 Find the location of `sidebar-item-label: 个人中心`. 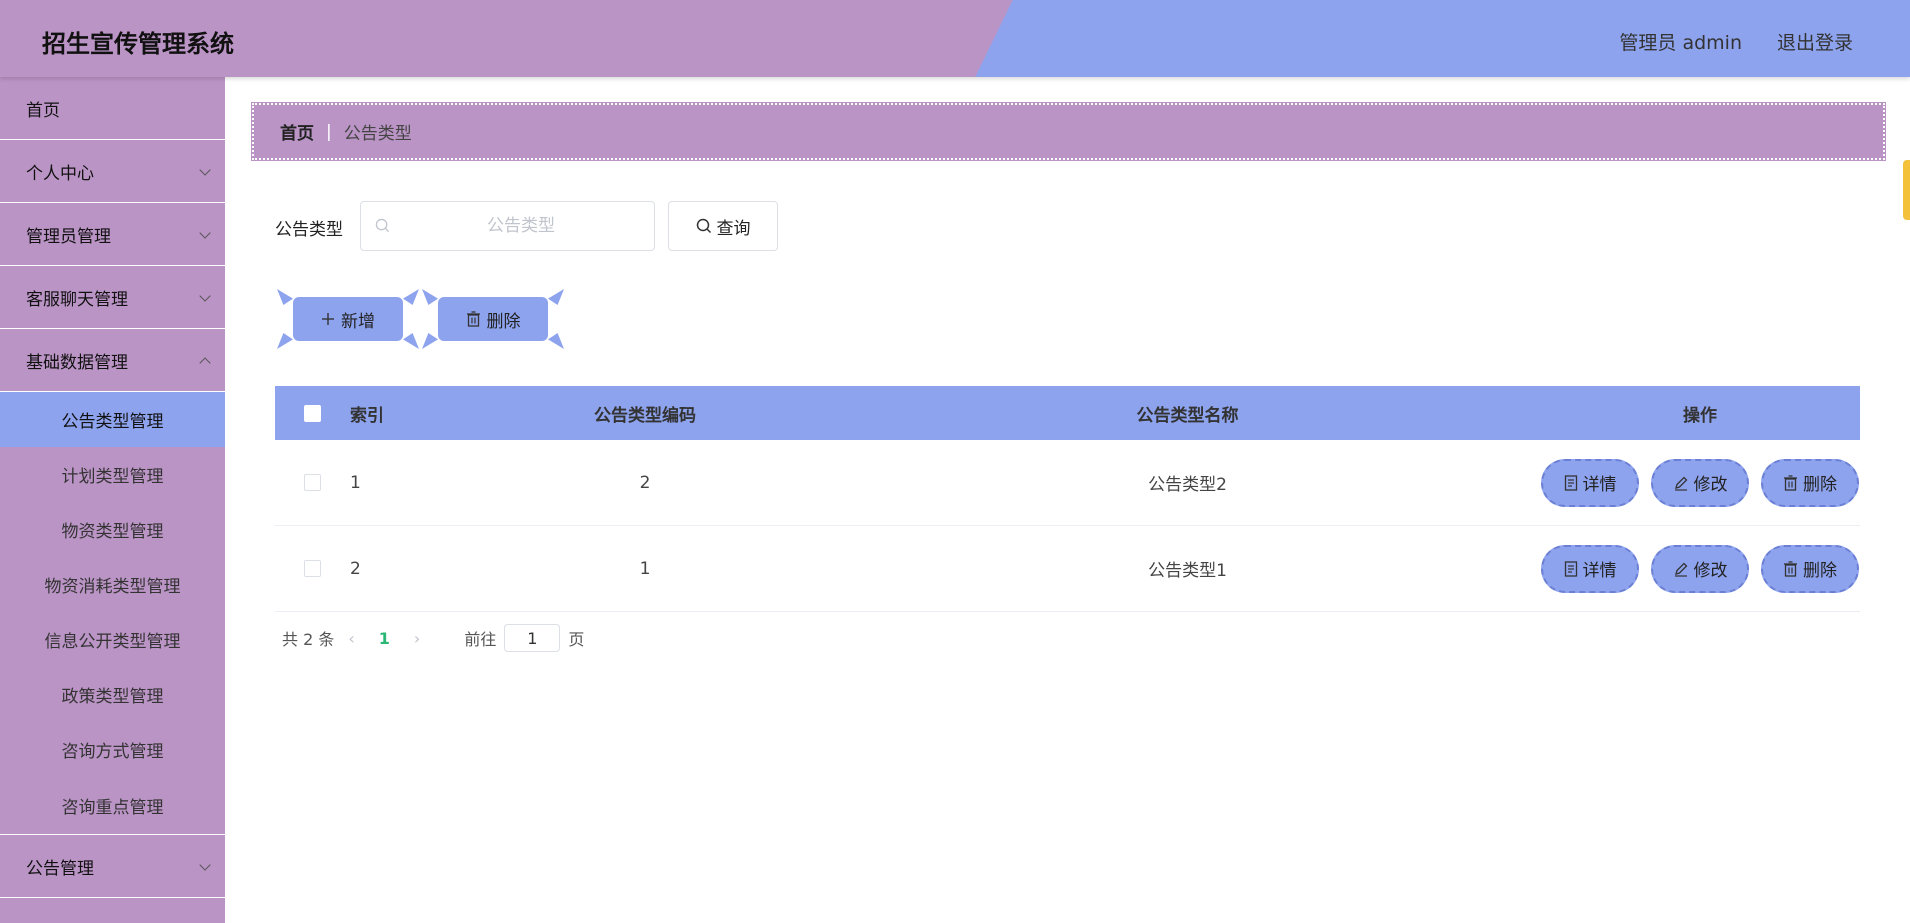

sidebar-item-label: 个人中心 is located at coordinates (60, 173).